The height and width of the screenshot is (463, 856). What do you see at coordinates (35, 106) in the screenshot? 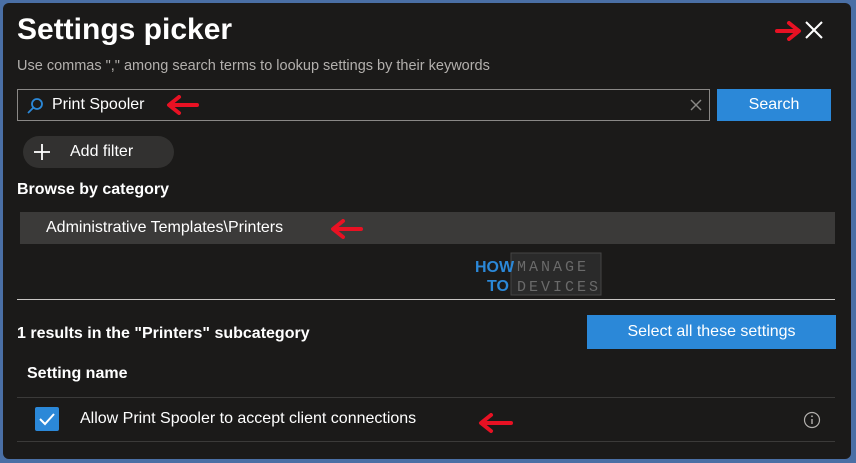
I see `search-icon` at bounding box center [35, 106].